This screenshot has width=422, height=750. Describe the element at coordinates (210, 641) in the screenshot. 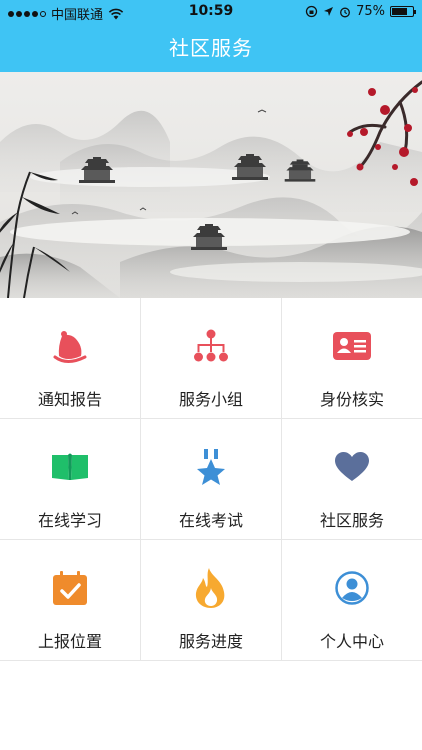

I see `grid-item-label: 服务进度` at that location.